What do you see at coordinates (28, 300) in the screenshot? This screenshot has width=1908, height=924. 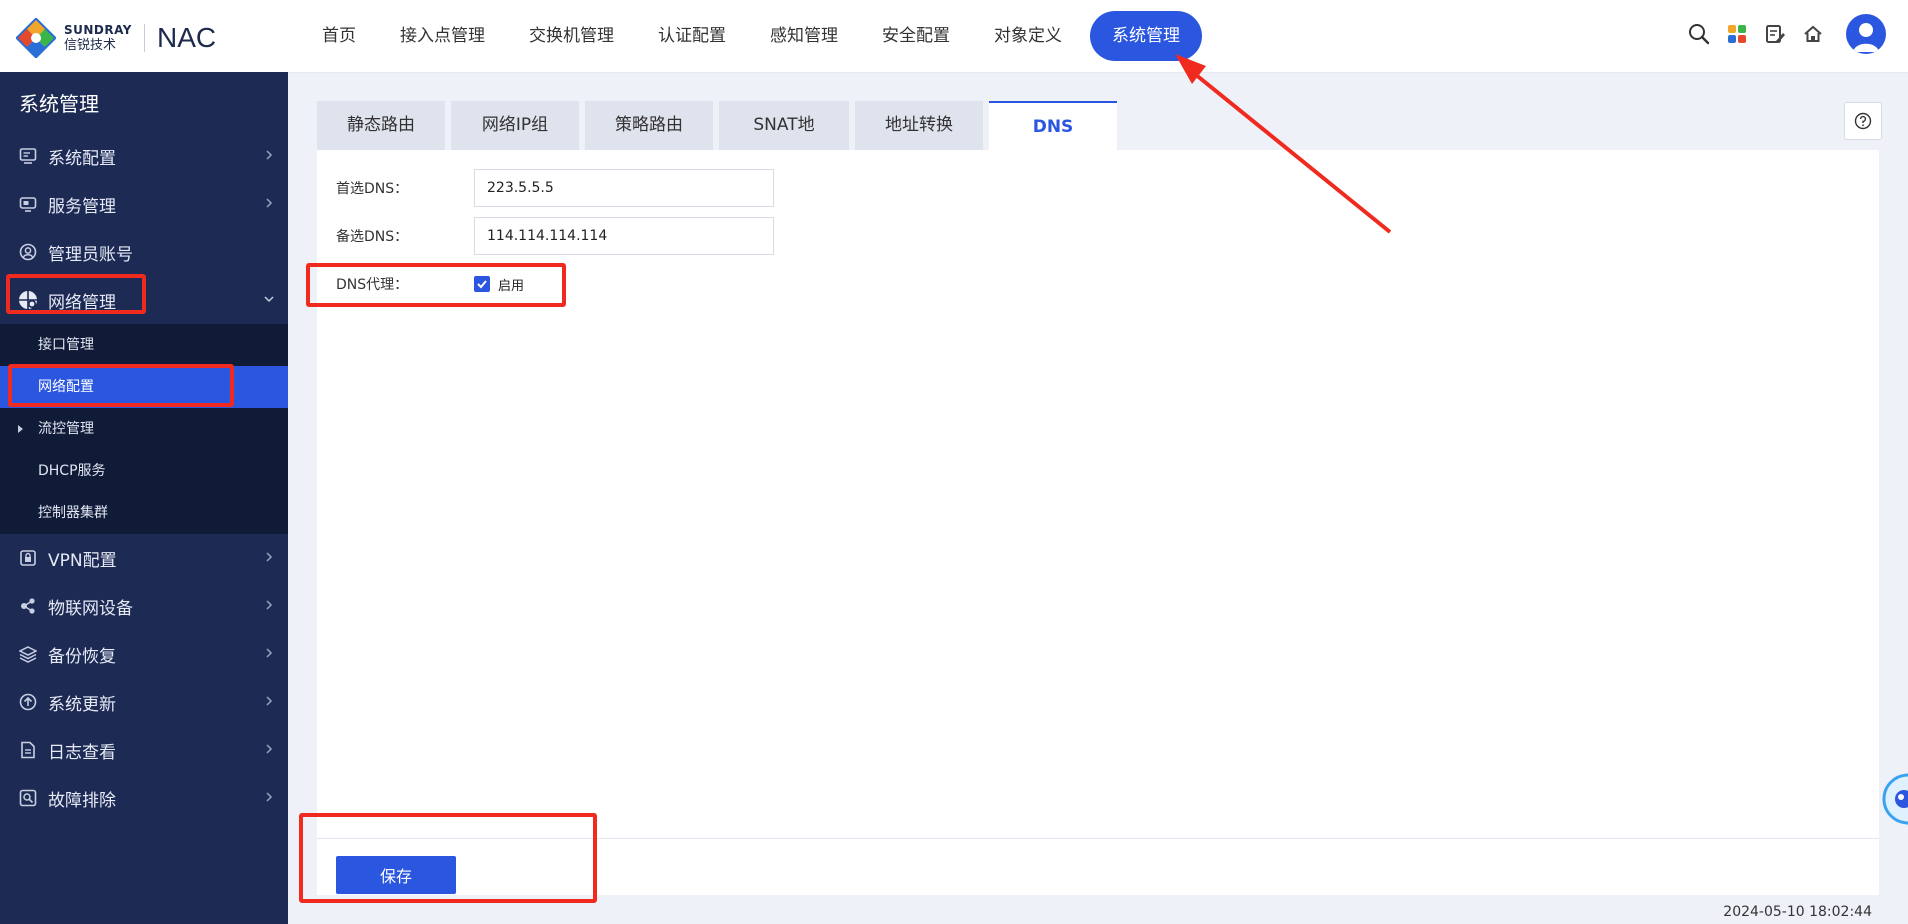 I see `network-icon` at bounding box center [28, 300].